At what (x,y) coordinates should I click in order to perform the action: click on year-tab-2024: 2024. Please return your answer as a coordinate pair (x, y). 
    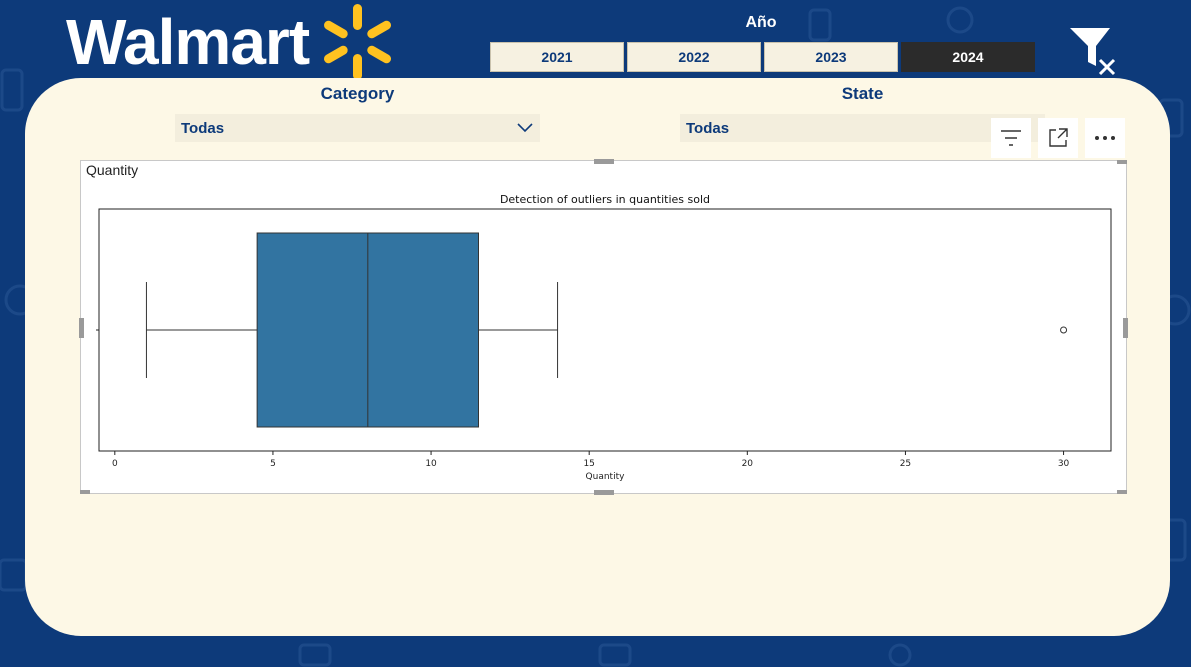
    Looking at the image, I should click on (968, 57).